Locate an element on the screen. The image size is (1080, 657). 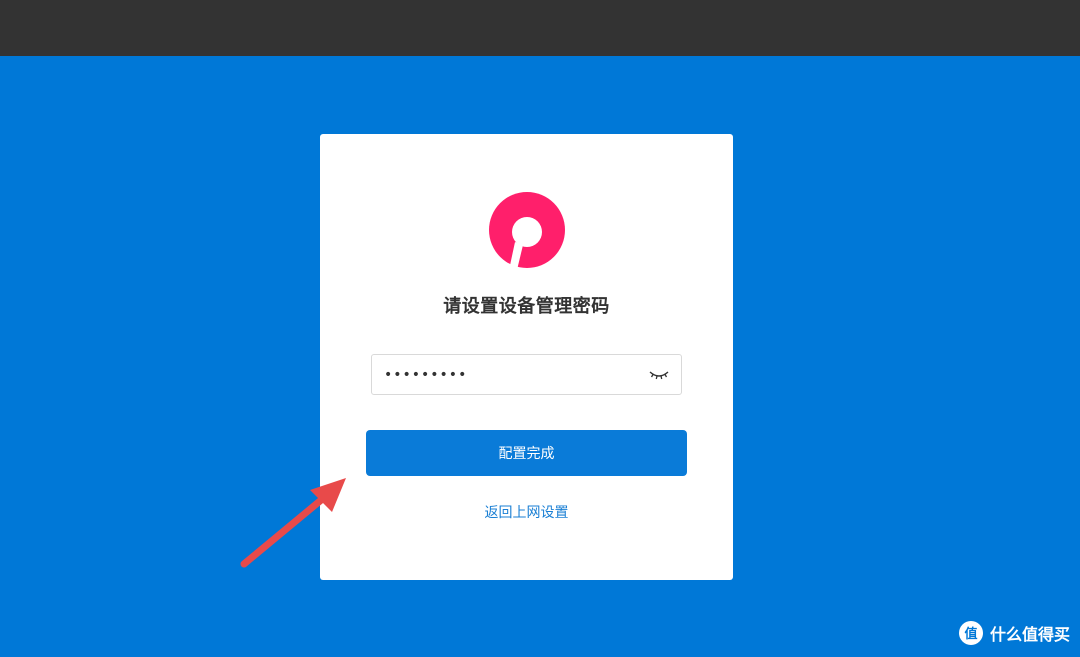
top-bar is located at coordinates (540, 28).